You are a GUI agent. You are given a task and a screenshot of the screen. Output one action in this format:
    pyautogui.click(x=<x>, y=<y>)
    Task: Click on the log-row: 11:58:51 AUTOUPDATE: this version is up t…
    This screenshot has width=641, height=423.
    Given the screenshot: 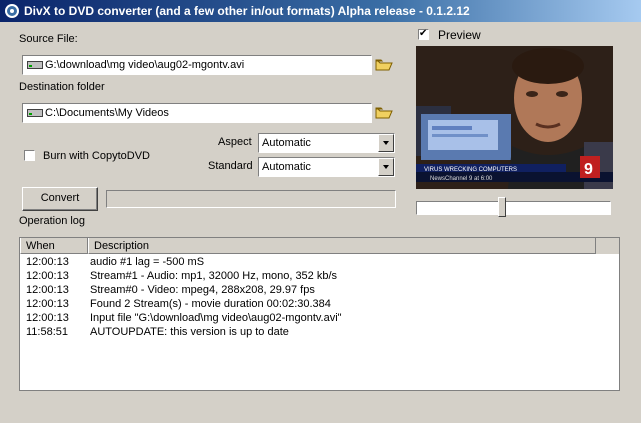 What is the action you would take?
    pyautogui.click(x=319, y=333)
    